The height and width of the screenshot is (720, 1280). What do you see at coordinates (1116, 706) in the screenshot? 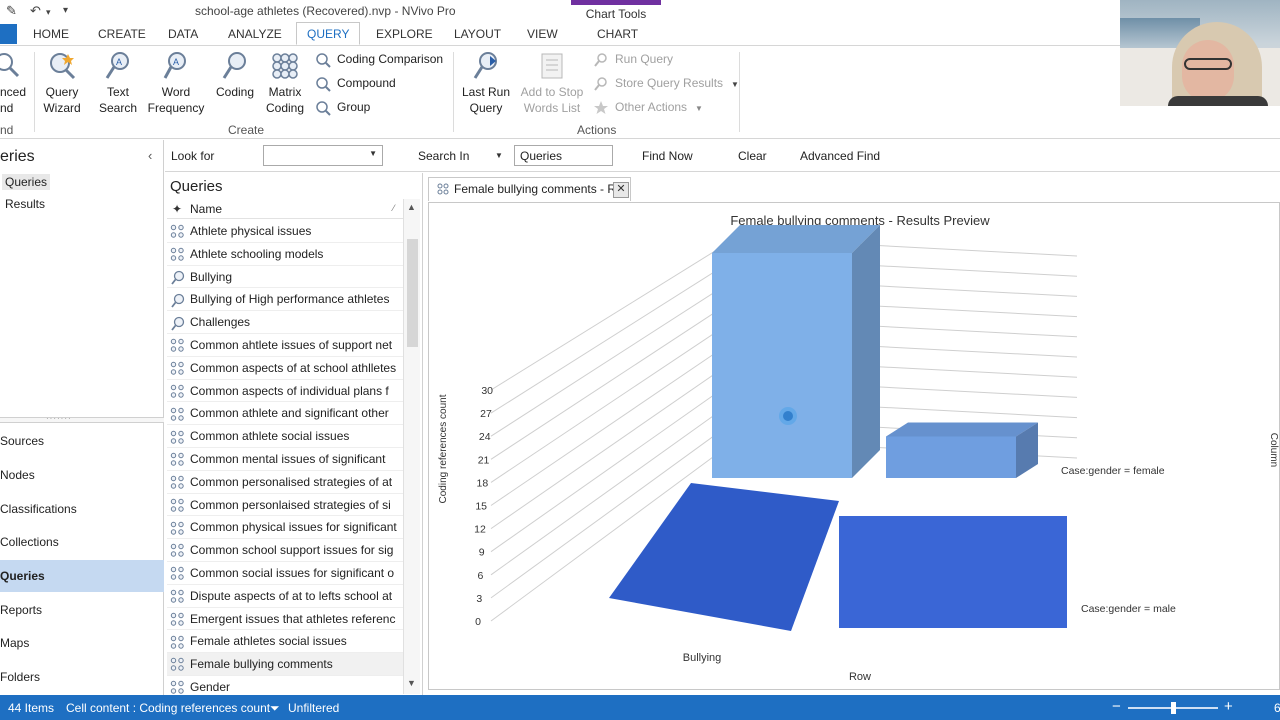
I see `zoom-out-button: −` at bounding box center [1116, 706].